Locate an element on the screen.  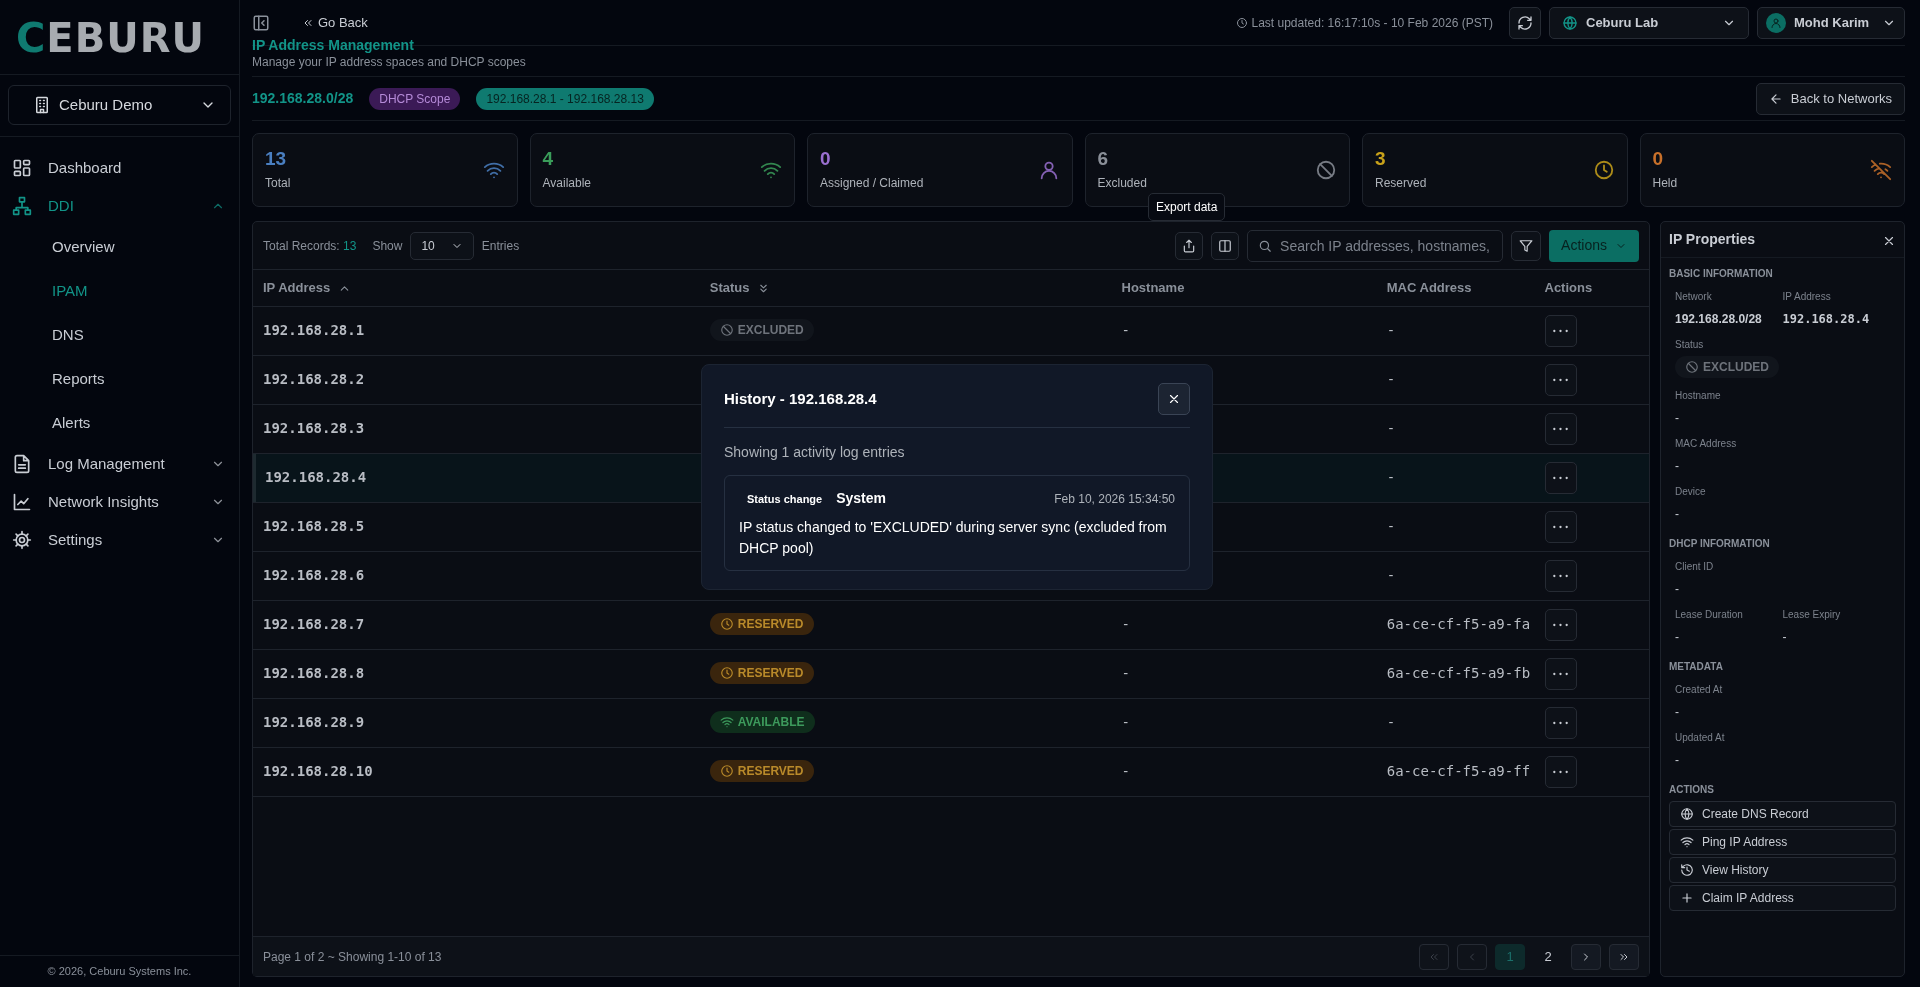
stat-label: Assigned / Claimed is located at coordinates (872, 183).